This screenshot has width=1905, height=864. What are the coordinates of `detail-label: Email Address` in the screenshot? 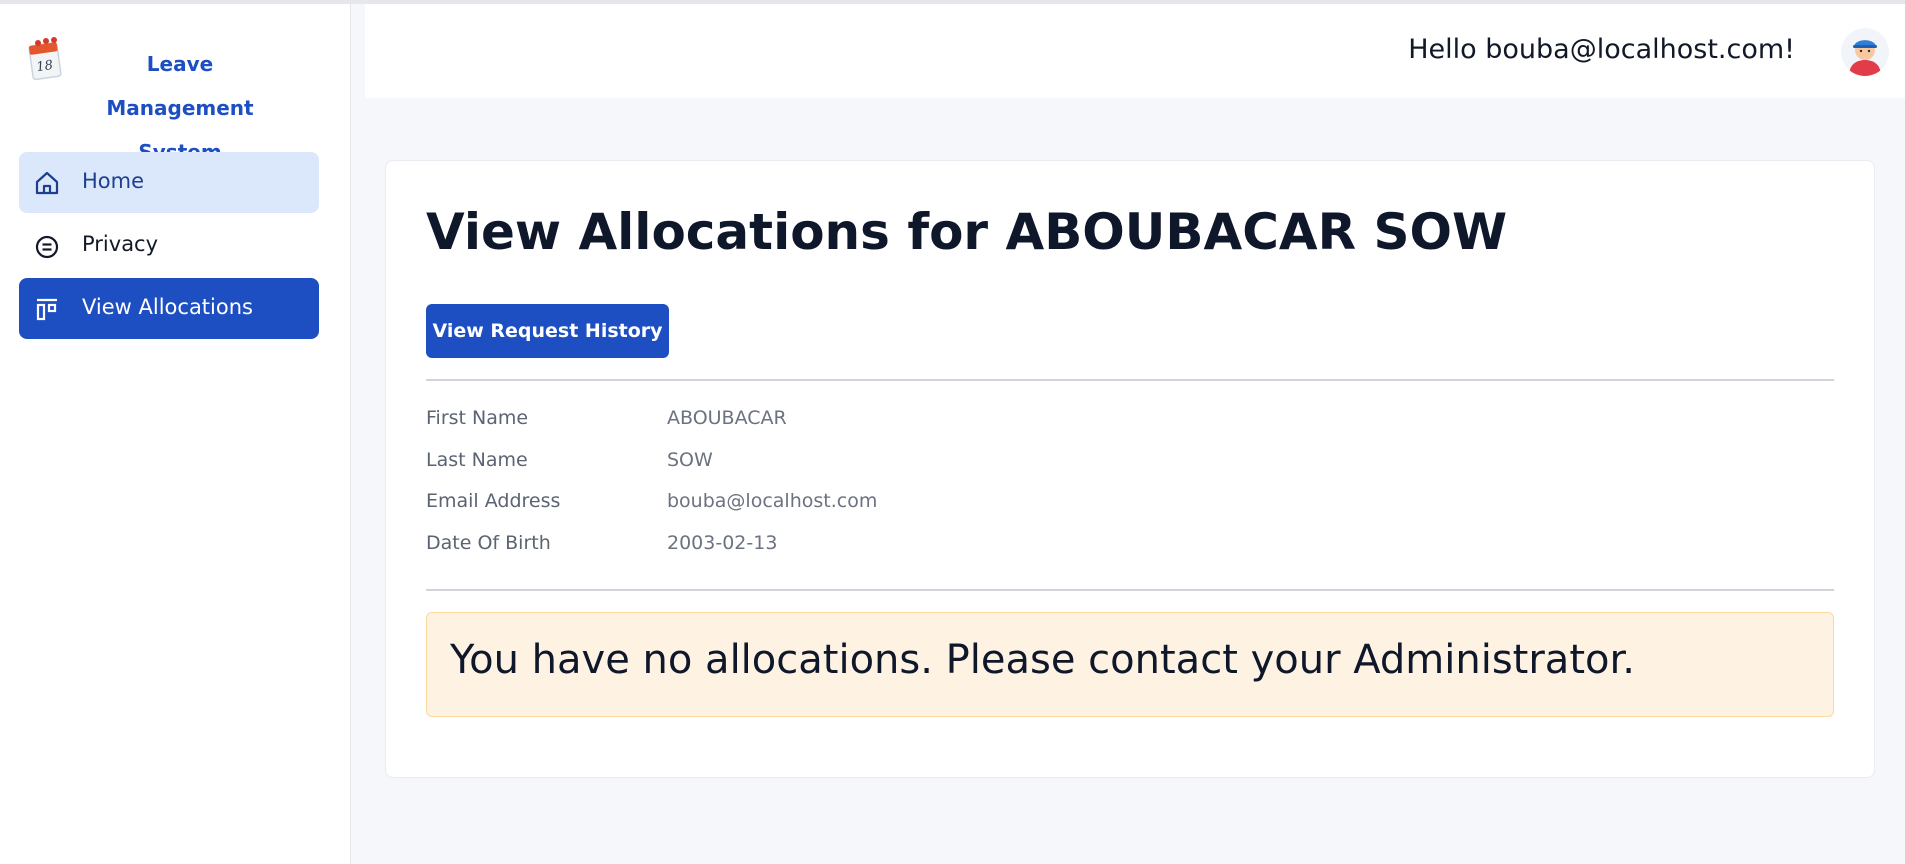 It's located at (493, 501).